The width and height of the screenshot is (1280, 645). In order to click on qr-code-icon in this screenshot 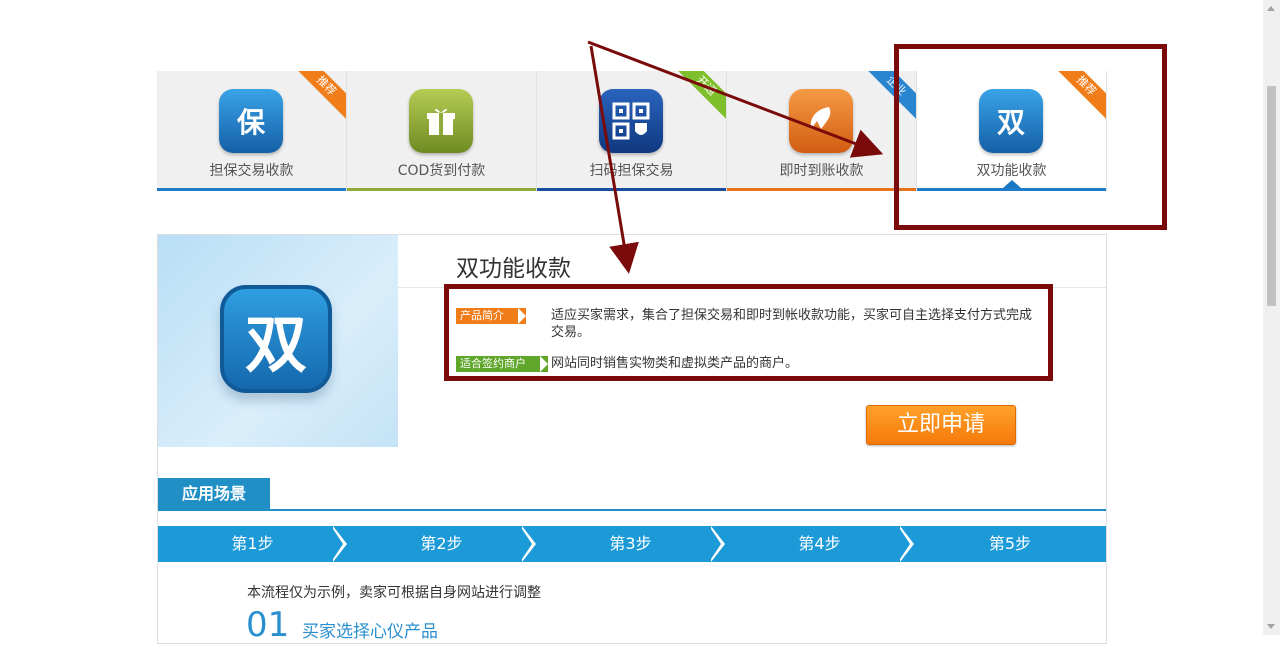, I will do `click(631, 121)`.